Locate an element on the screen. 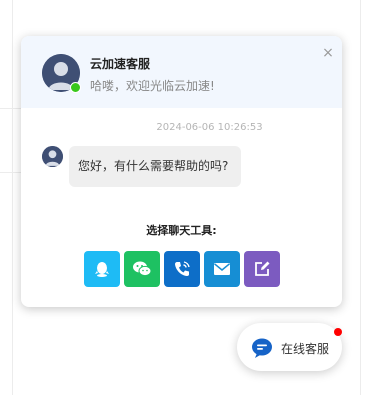 Image resolution: width=365 pixels, height=395 pixels. agent-greeting: 哈喽，欢迎光临云加速! is located at coordinates (152, 86).